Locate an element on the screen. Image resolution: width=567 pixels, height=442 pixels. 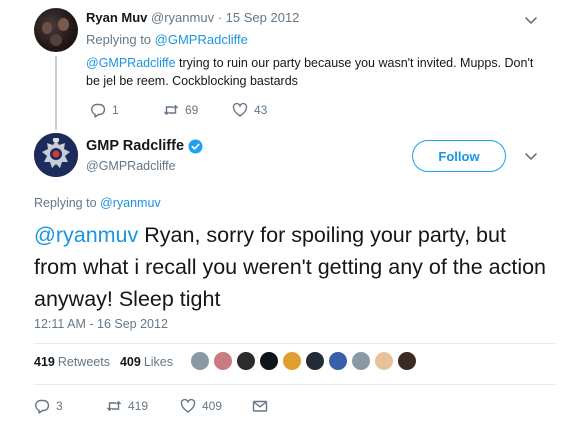
likes-stat-label: Likes is located at coordinates (158, 362).